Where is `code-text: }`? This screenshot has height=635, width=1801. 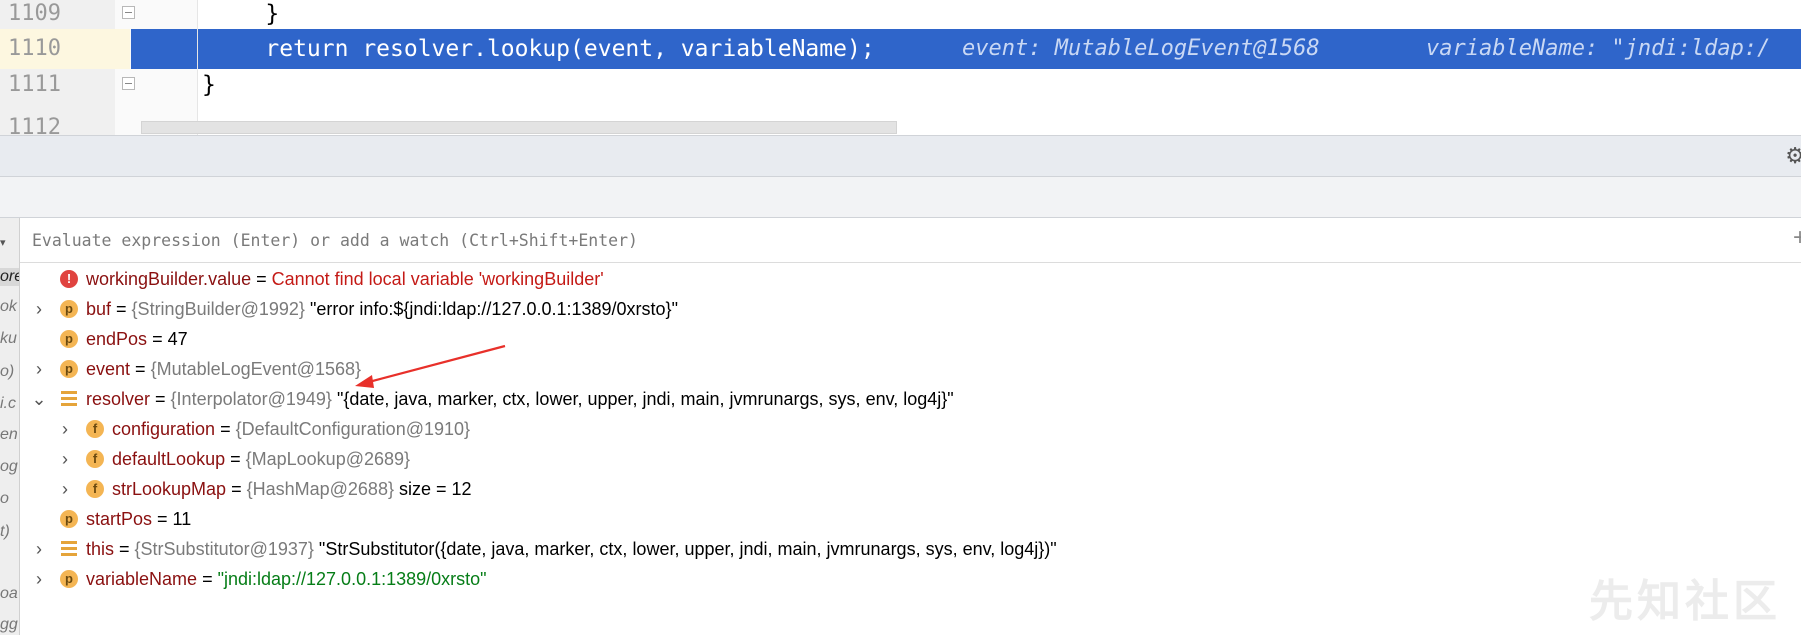 code-text: } is located at coordinates (209, 85).